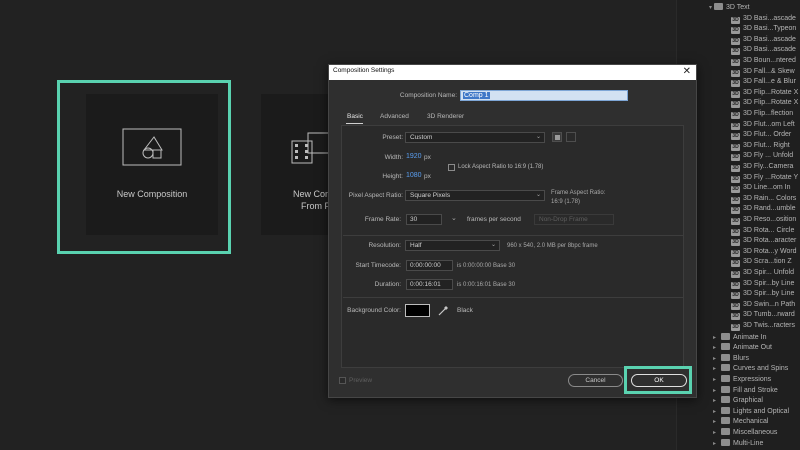 This screenshot has width=800, height=450. Describe the element at coordinates (451, 167) in the screenshot. I see `lock-aspect-checkbox` at that location.